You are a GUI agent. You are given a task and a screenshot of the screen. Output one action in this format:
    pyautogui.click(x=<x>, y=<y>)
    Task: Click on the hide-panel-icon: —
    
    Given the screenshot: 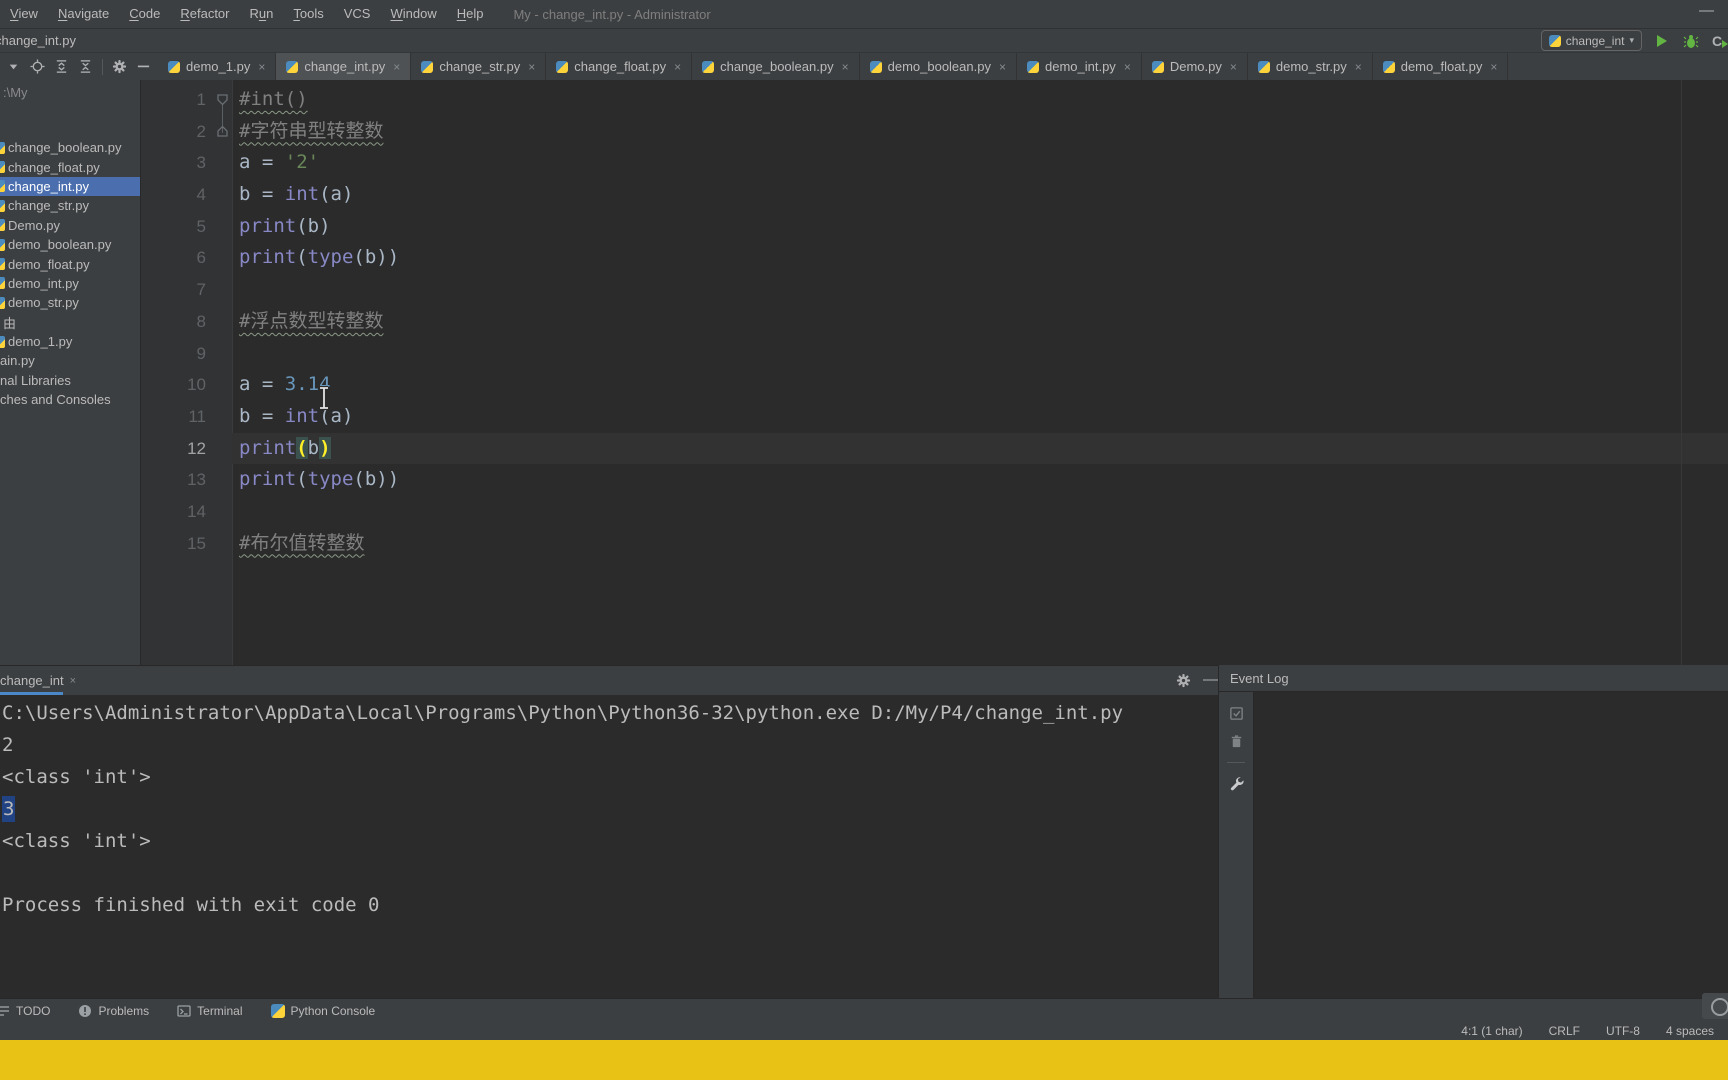 What is the action you would take?
    pyautogui.click(x=1210, y=679)
    